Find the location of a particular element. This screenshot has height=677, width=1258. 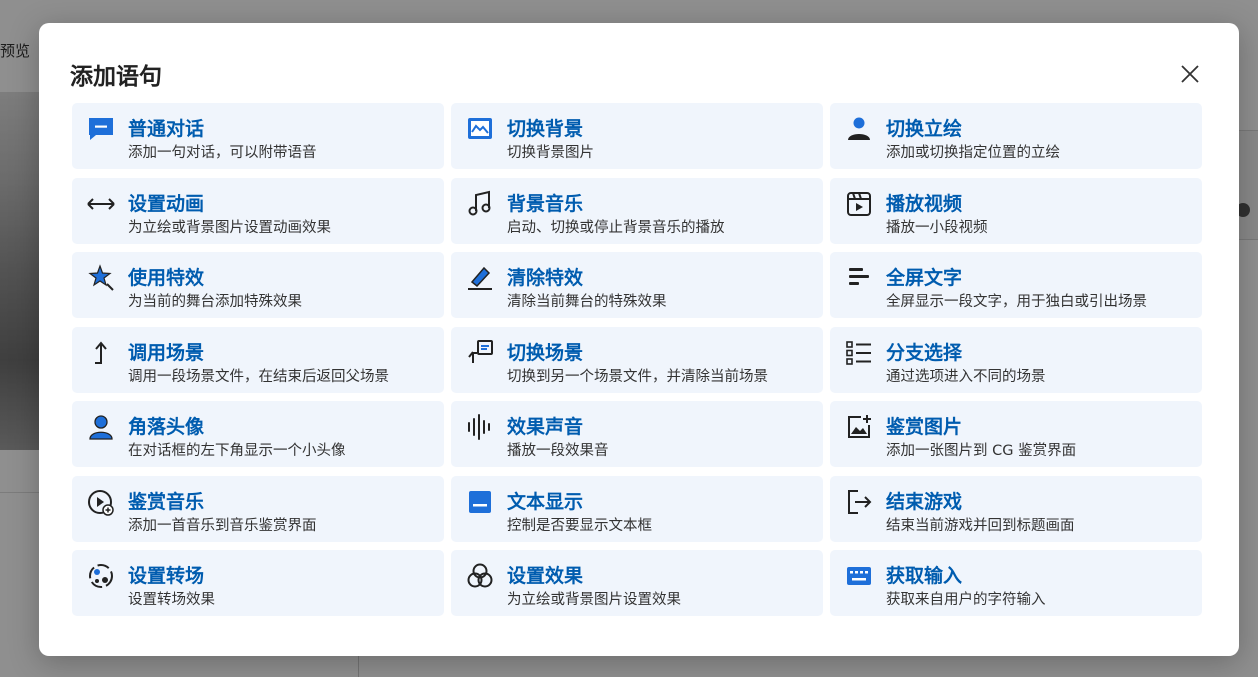

statement-item-effect: 使用特效 为当前的舞台添加特殊效果 is located at coordinates (258, 285).